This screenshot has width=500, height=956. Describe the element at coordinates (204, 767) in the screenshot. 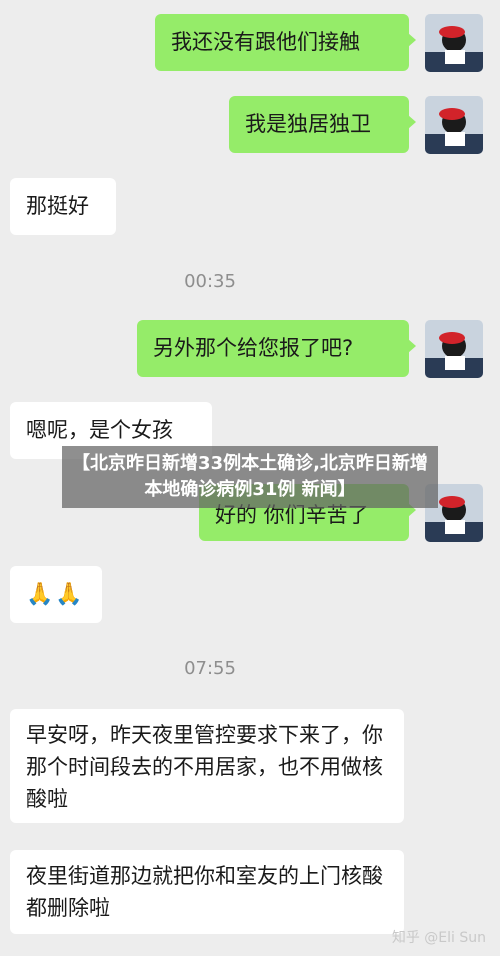

I see `message-text: 早安呀，昨天夜里管控要求下来了，你那个时间段去的不用居家，也不用做核酸啦` at that location.